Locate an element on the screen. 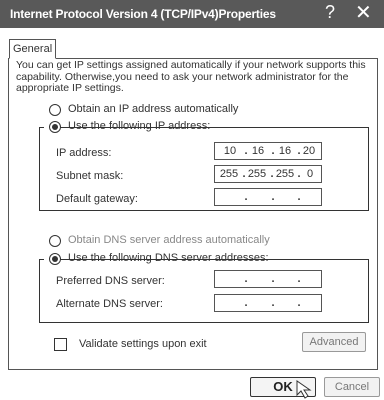 The image size is (384, 400). ip-octet-3: 16 is located at coordinates (285, 151).